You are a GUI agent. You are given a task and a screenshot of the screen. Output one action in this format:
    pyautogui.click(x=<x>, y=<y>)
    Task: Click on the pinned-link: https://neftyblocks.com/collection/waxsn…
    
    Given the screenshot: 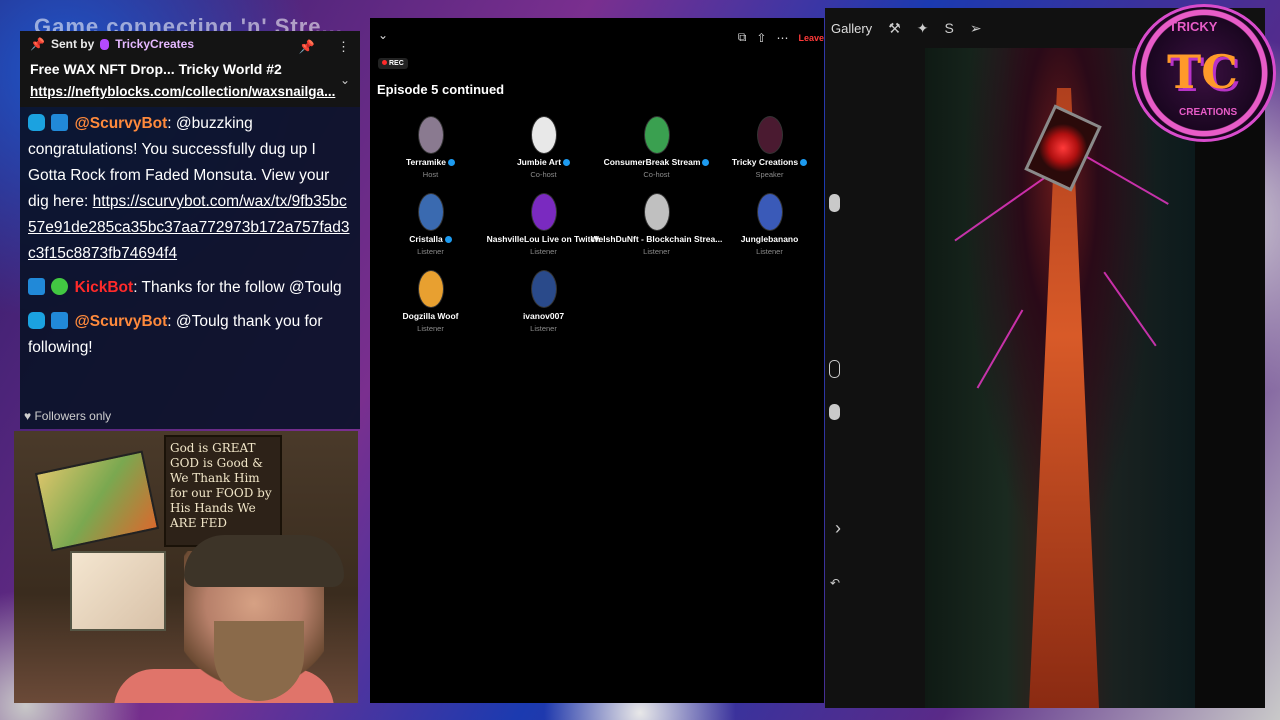 What is the action you would take?
    pyautogui.click(x=190, y=91)
    